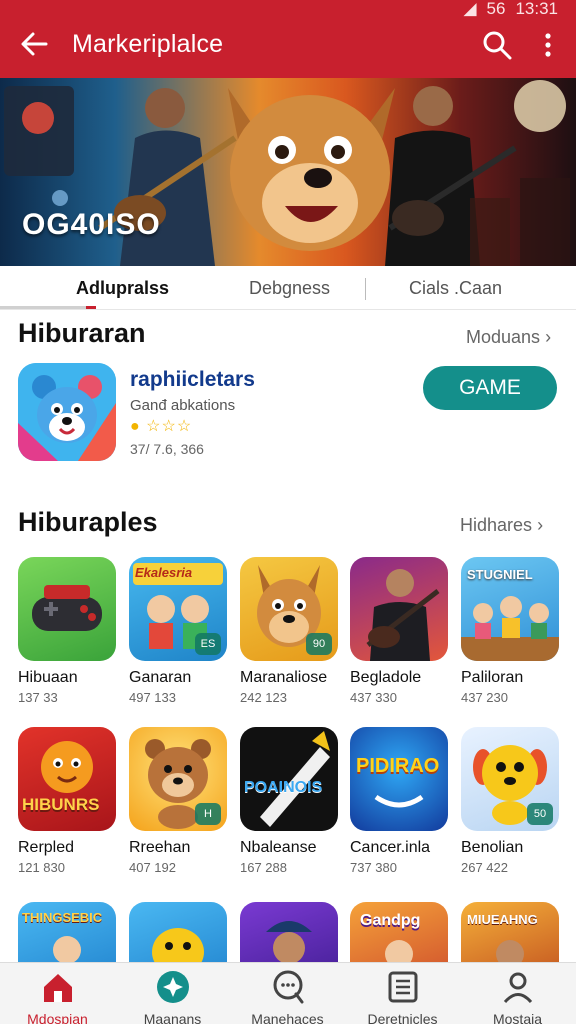 This screenshot has height=1024, width=576. What do you see at coordinates (91, 224) in the screenshot?
I see `banner-title: OG40ISO` at bounding box center [91, 224].